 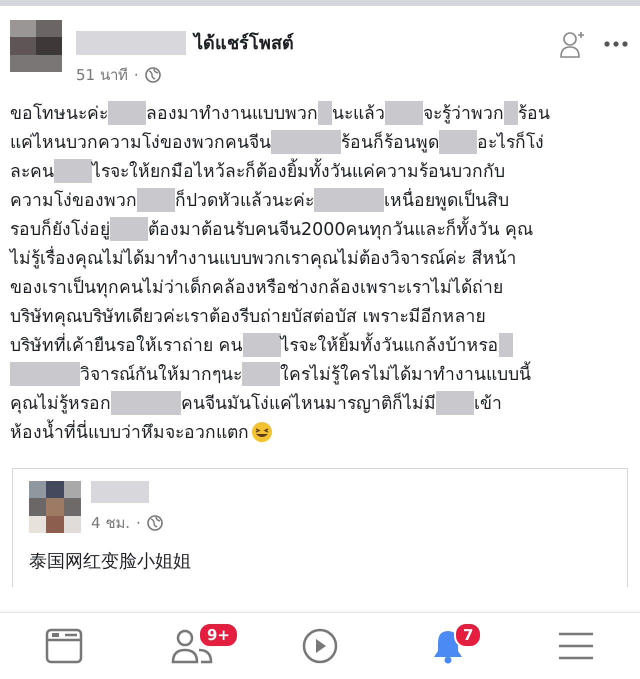 I want to click on post-text: ใครไม่รู้ใครไม่ได้มาทำงานแบบนี้, so click(x=405, y=374).